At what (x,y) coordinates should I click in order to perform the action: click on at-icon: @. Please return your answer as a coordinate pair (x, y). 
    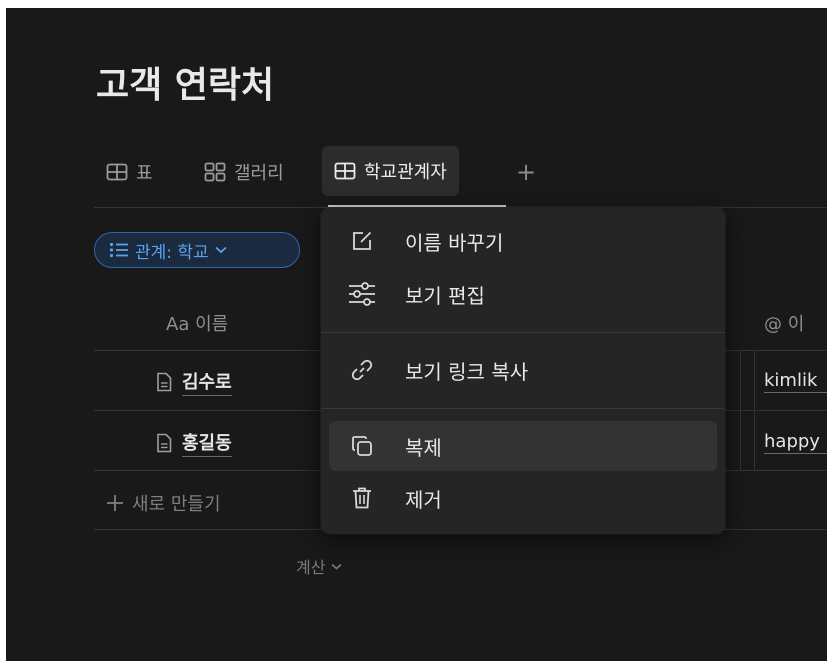
    Looking at the image, I should click on (773, 324).